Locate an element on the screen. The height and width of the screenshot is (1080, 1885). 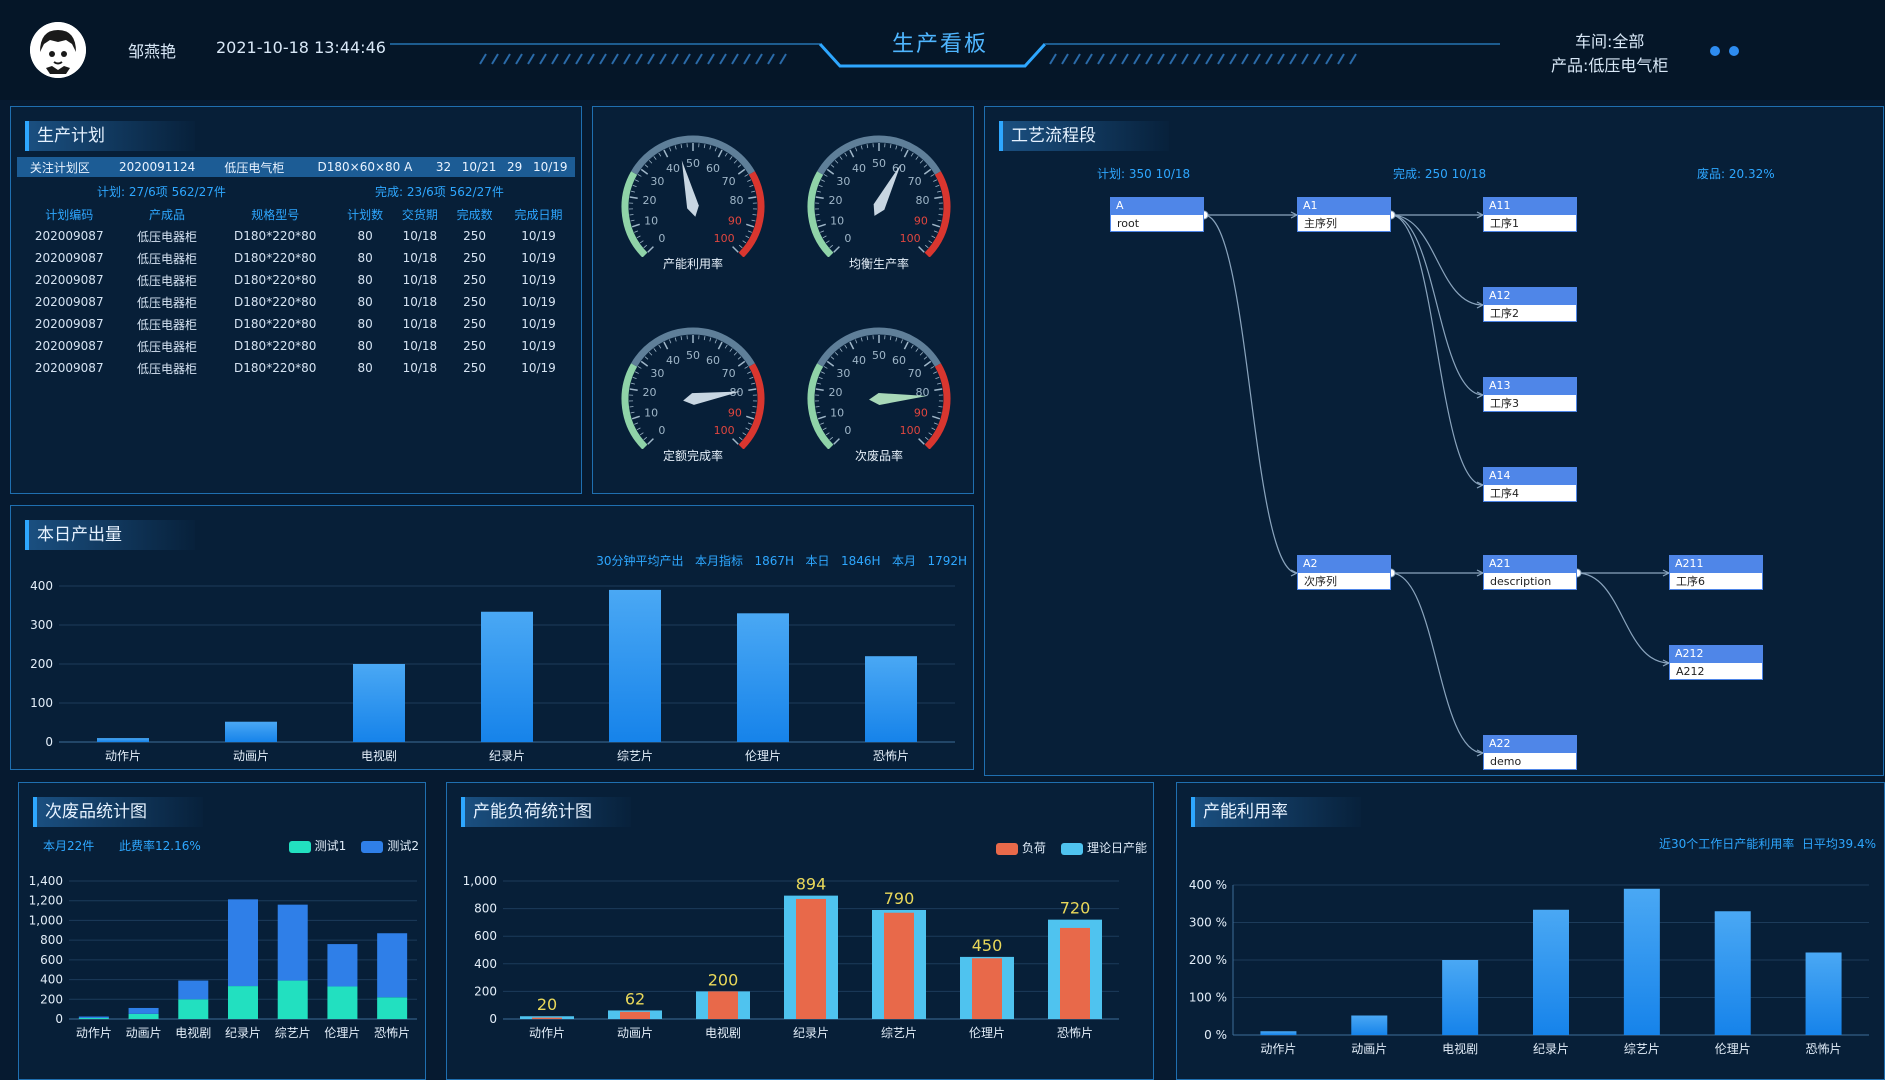
flow-node: A2 次序列 is located at coordinates (1344, 573).